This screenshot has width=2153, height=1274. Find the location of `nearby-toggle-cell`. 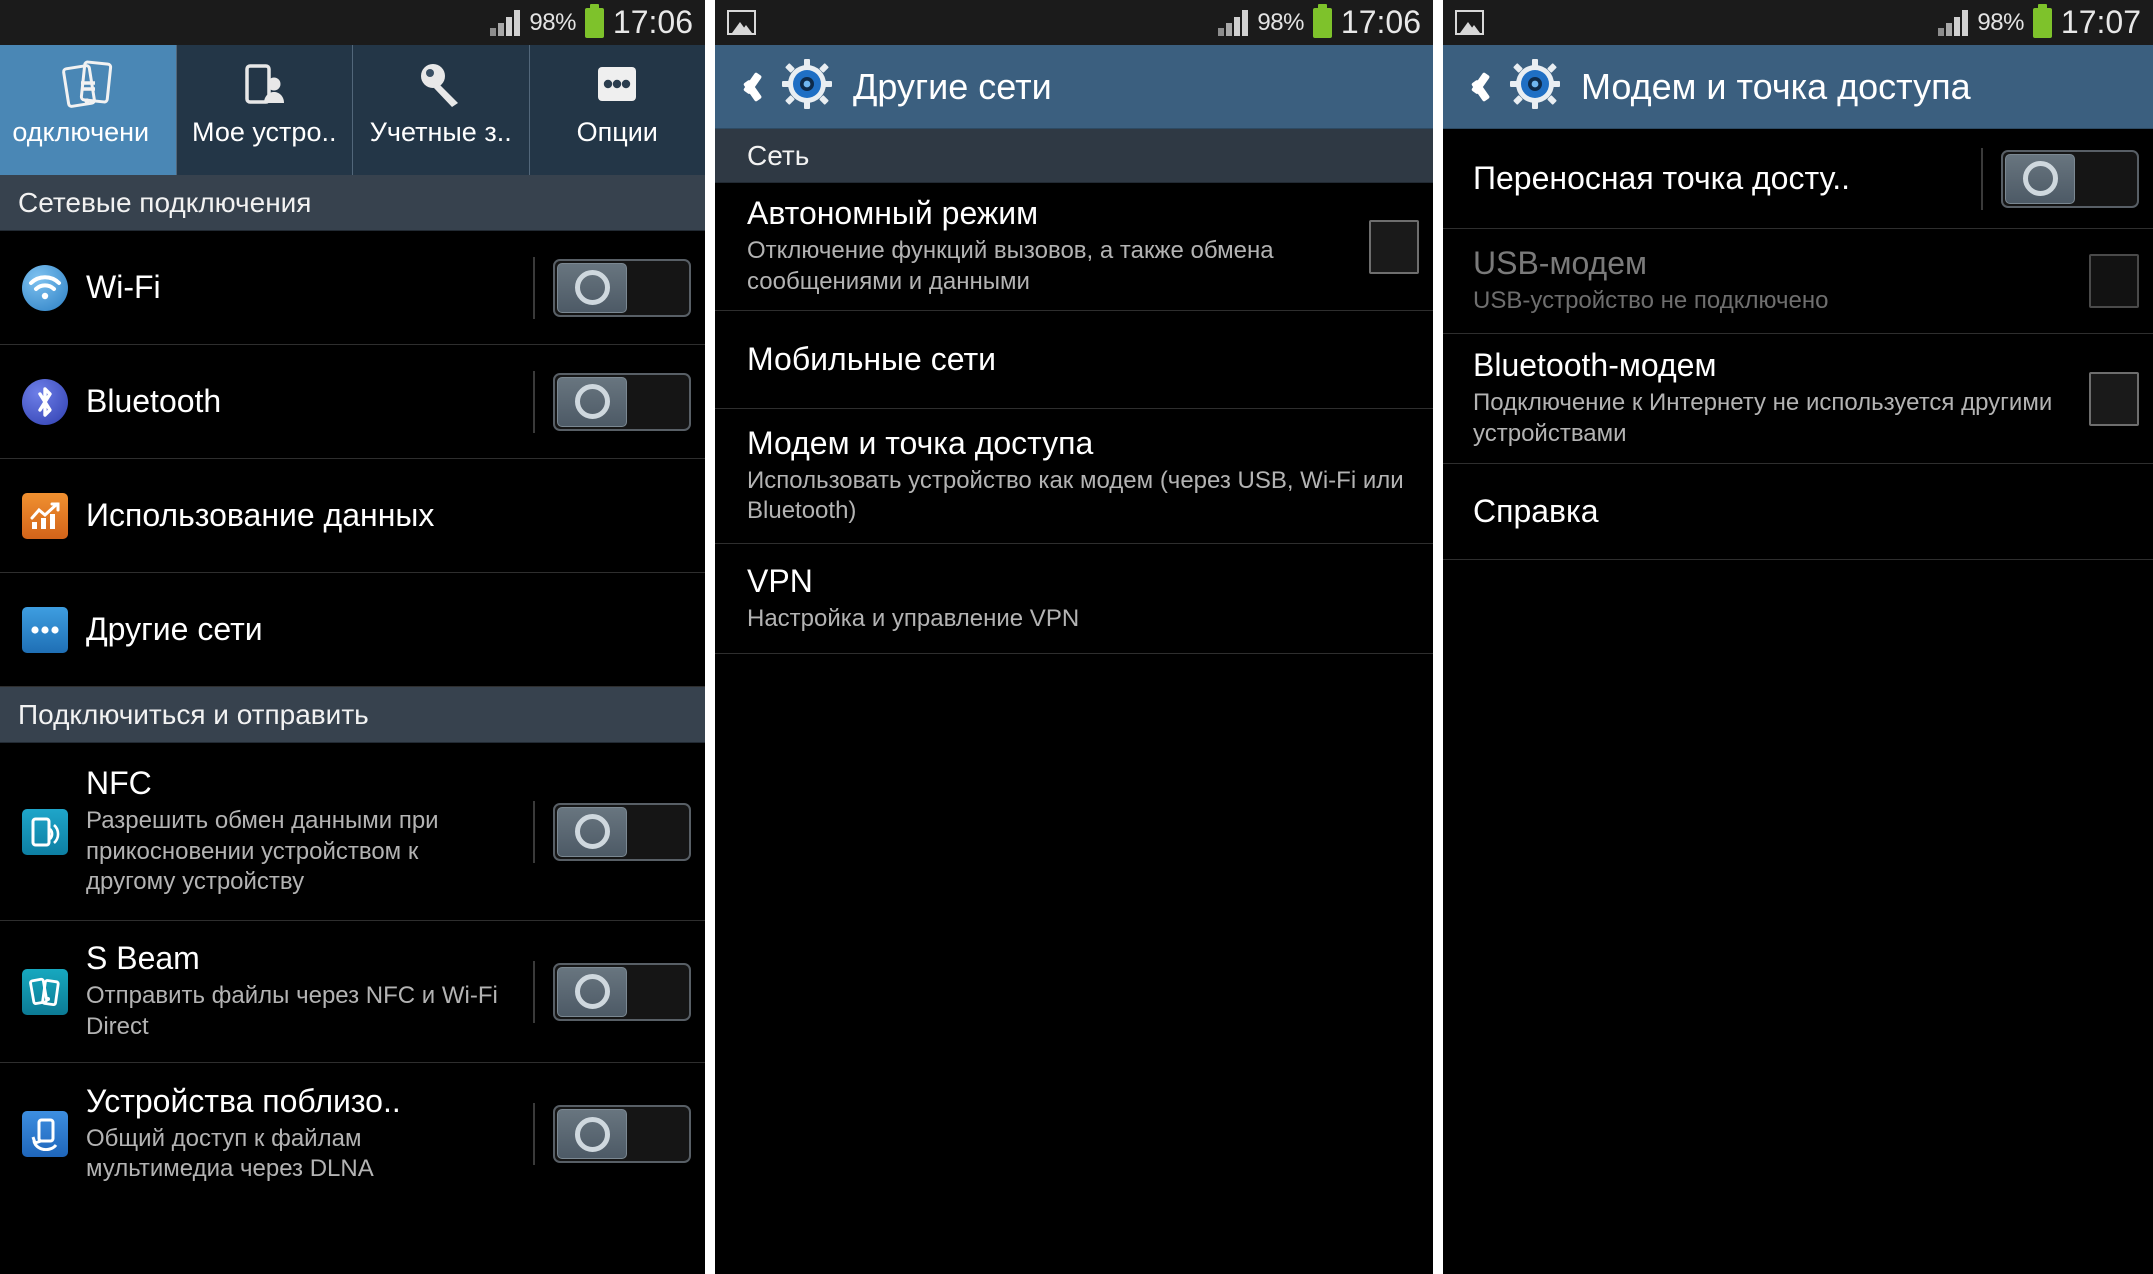

nearby-toggle-cell is located at coordinates (604, 1134).